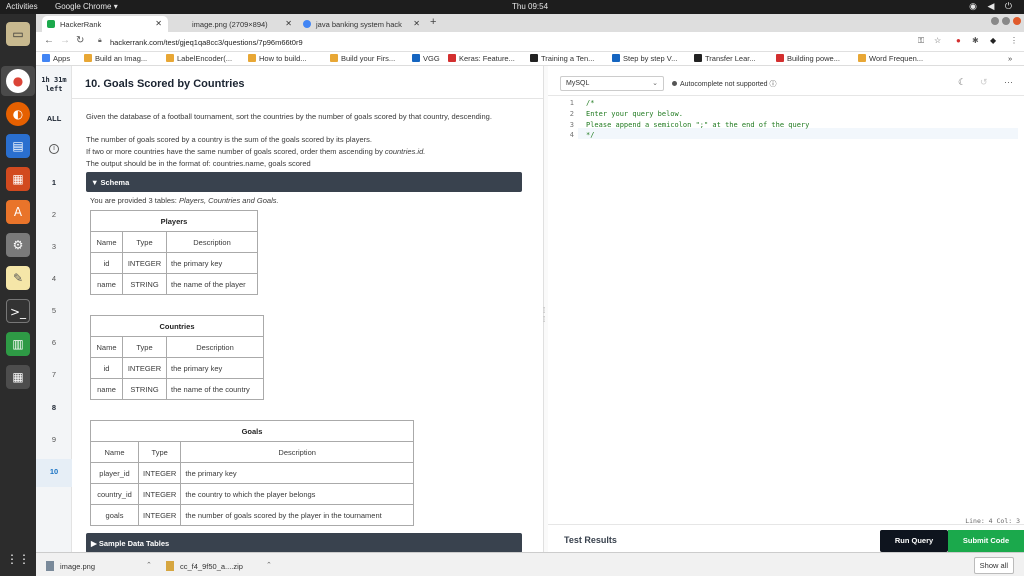 This screenshot has width=1024, height=576. Describe the element at coordinates (18, 179) in the screenshot. I see `impress-icon: ▦` at that location.